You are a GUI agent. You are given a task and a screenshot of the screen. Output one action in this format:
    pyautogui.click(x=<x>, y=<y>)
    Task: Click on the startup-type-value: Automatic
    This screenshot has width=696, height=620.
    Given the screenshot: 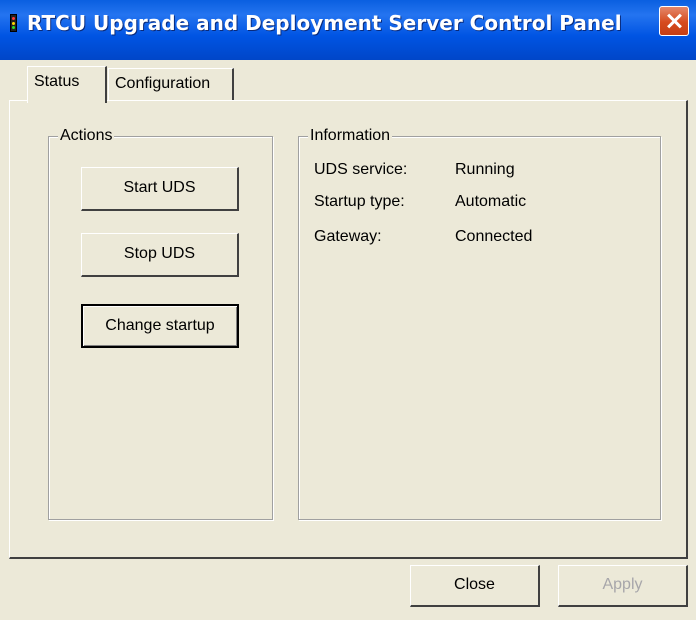 What is the action you would take?
    pyautogui.click(x=491, y=201)
    